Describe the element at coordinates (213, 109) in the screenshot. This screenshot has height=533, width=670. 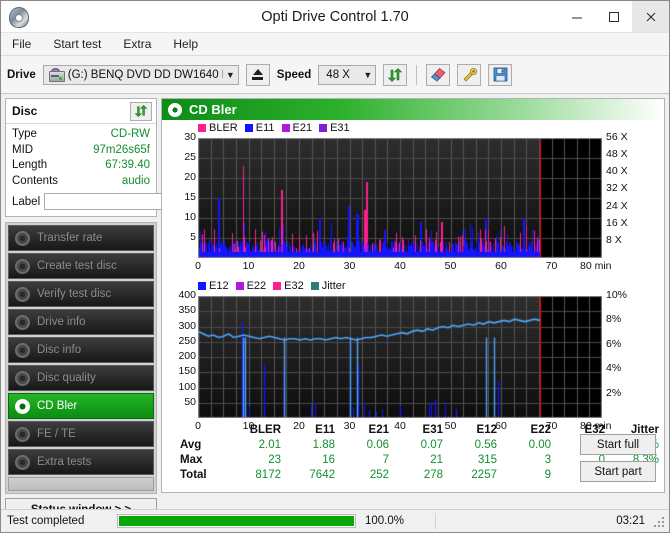
I see `page-title: CD Bler` at that location.